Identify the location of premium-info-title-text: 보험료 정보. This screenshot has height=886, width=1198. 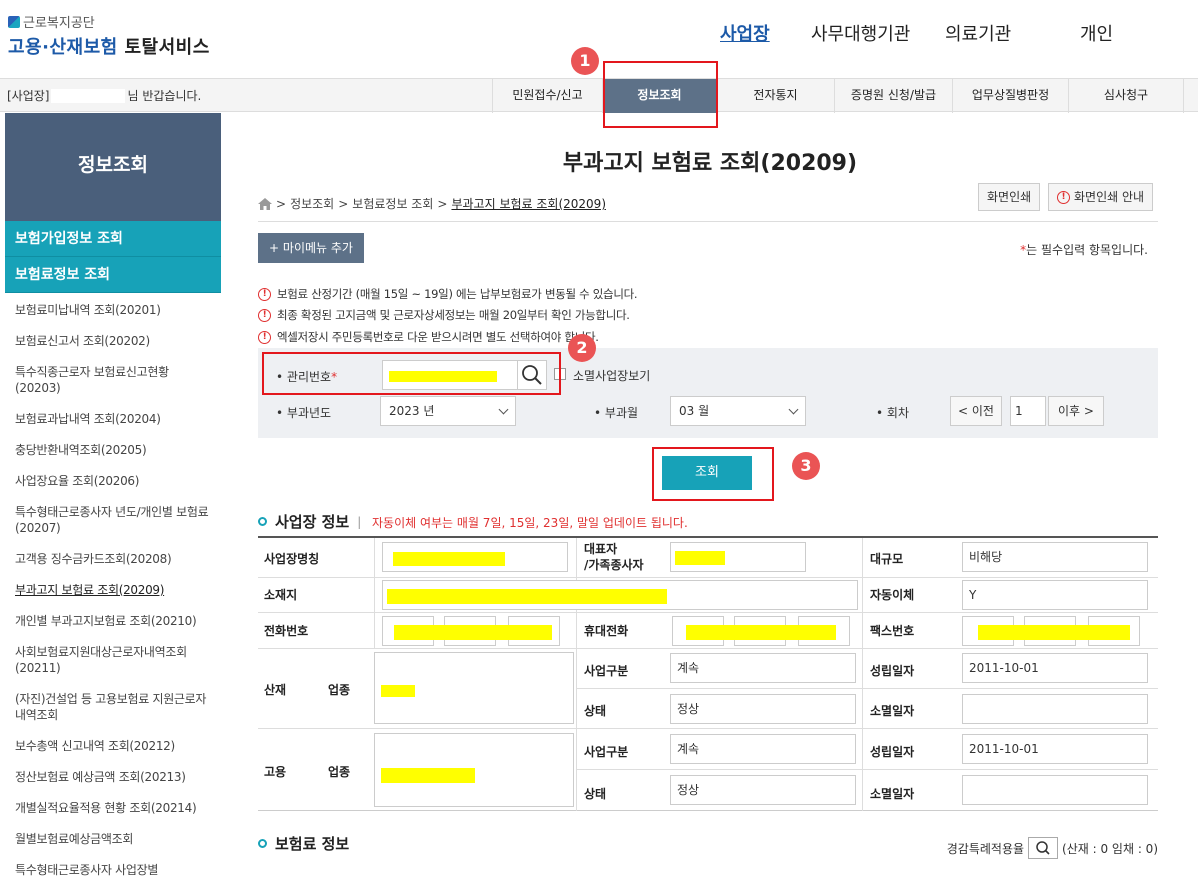
(312, 844).